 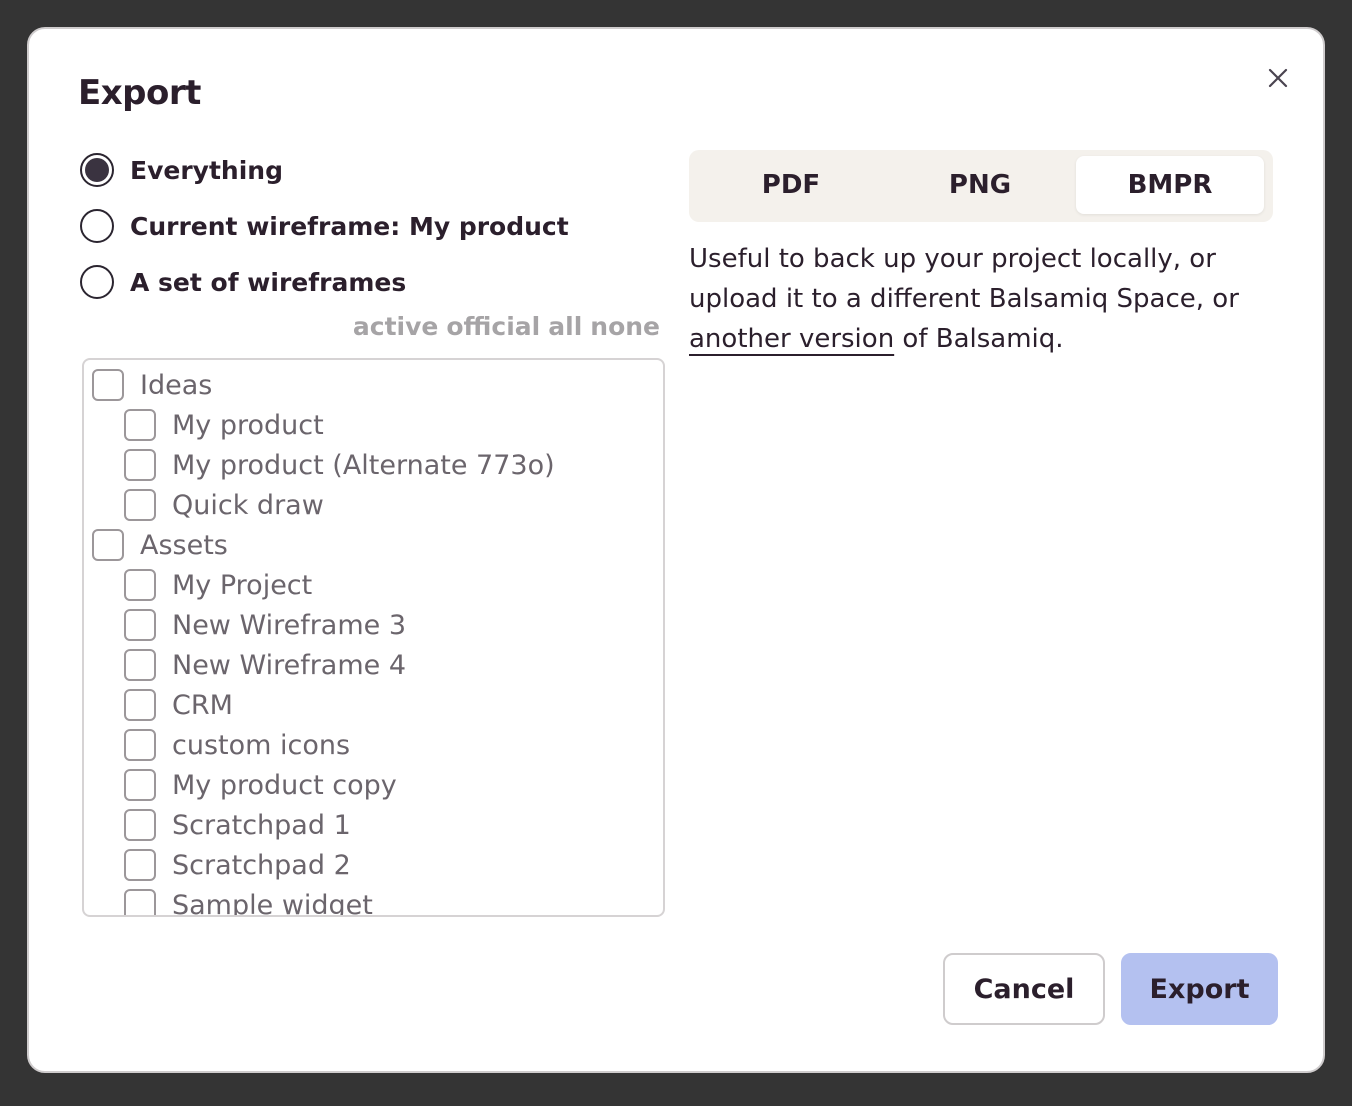 I want to click on filter-active: active, so click(x=395, y=326).